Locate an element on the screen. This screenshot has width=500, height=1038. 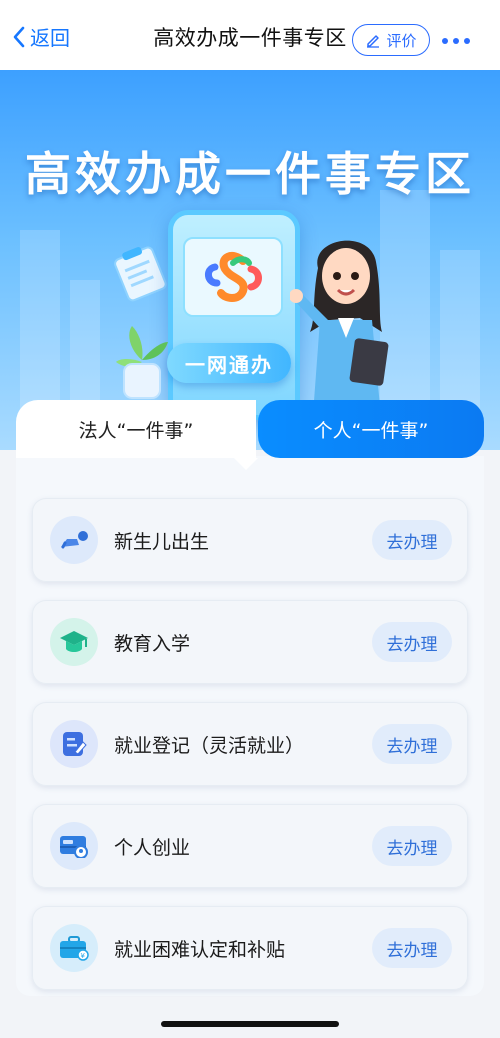
phone-illustration: 一网通办 is located at coordinates (233, 315).